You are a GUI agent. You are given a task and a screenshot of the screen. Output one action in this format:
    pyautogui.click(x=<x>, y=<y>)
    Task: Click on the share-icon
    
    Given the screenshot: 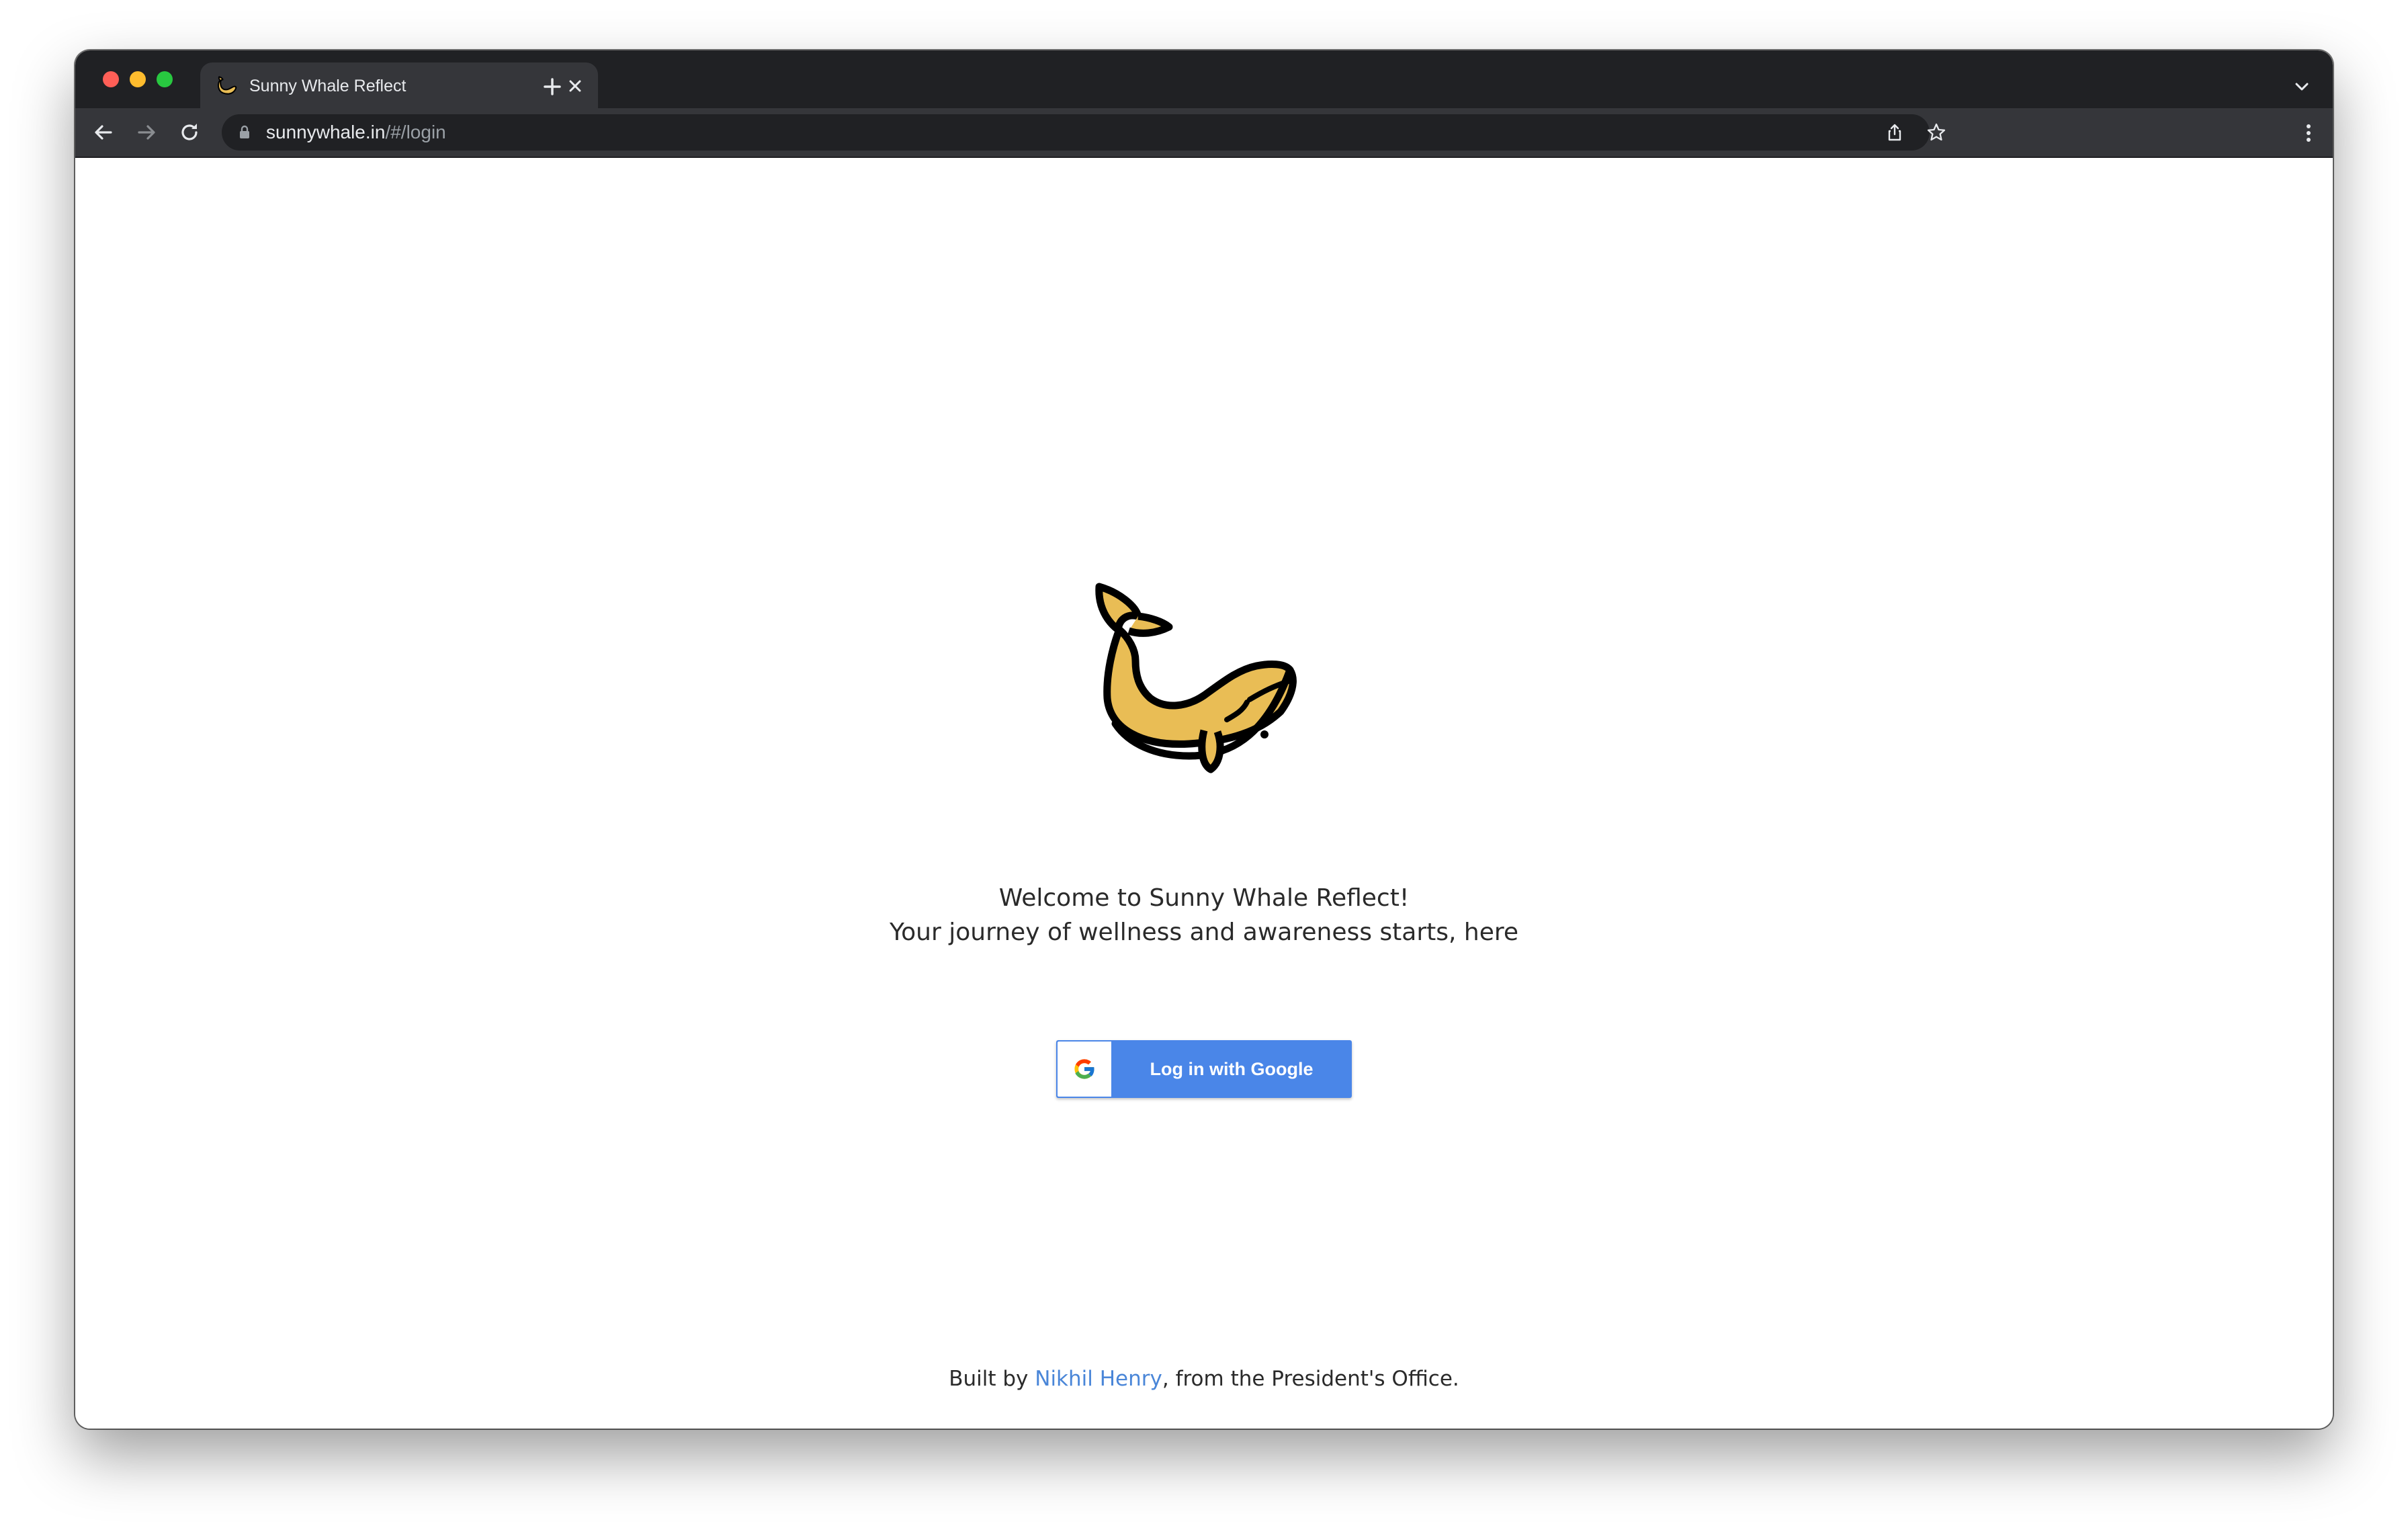 What is the action you would take?
    pyautogui.click(x=1894, y=133)
    